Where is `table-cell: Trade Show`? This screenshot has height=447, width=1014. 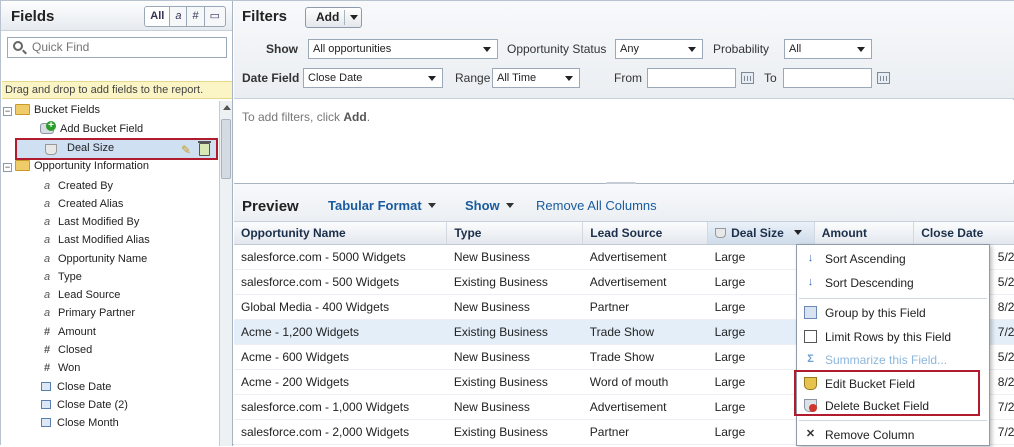
table-cell: Trade Show is located at coordinates (645, 332).